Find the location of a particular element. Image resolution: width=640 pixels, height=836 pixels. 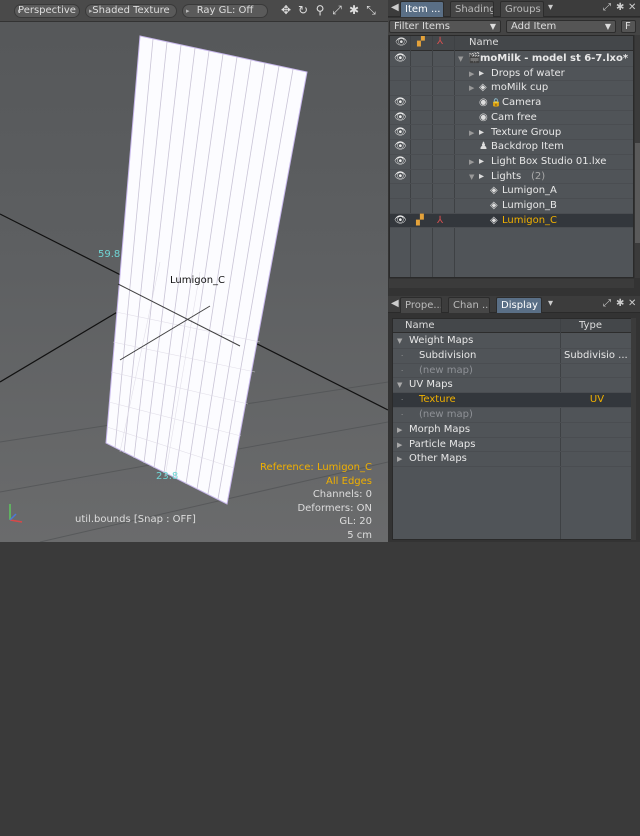

item-row: ◈ Lumigon_A is located at coordinates (511, 191).